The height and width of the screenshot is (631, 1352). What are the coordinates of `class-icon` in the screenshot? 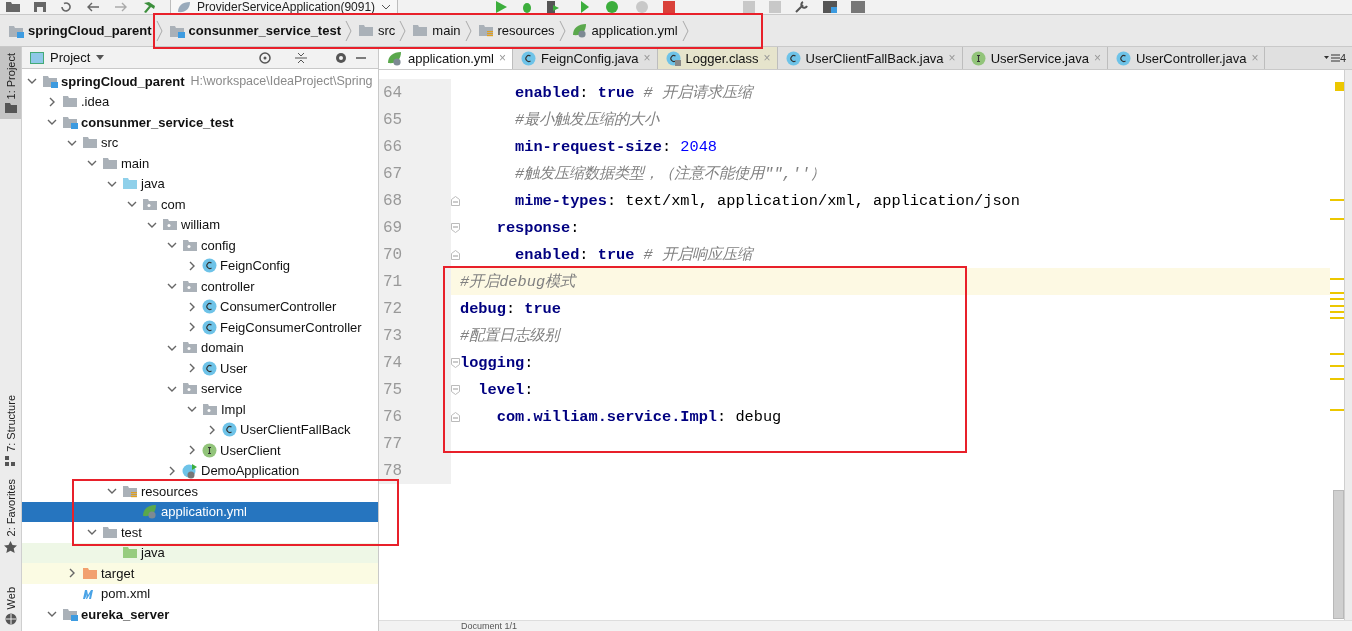 It's located at (528, 58).